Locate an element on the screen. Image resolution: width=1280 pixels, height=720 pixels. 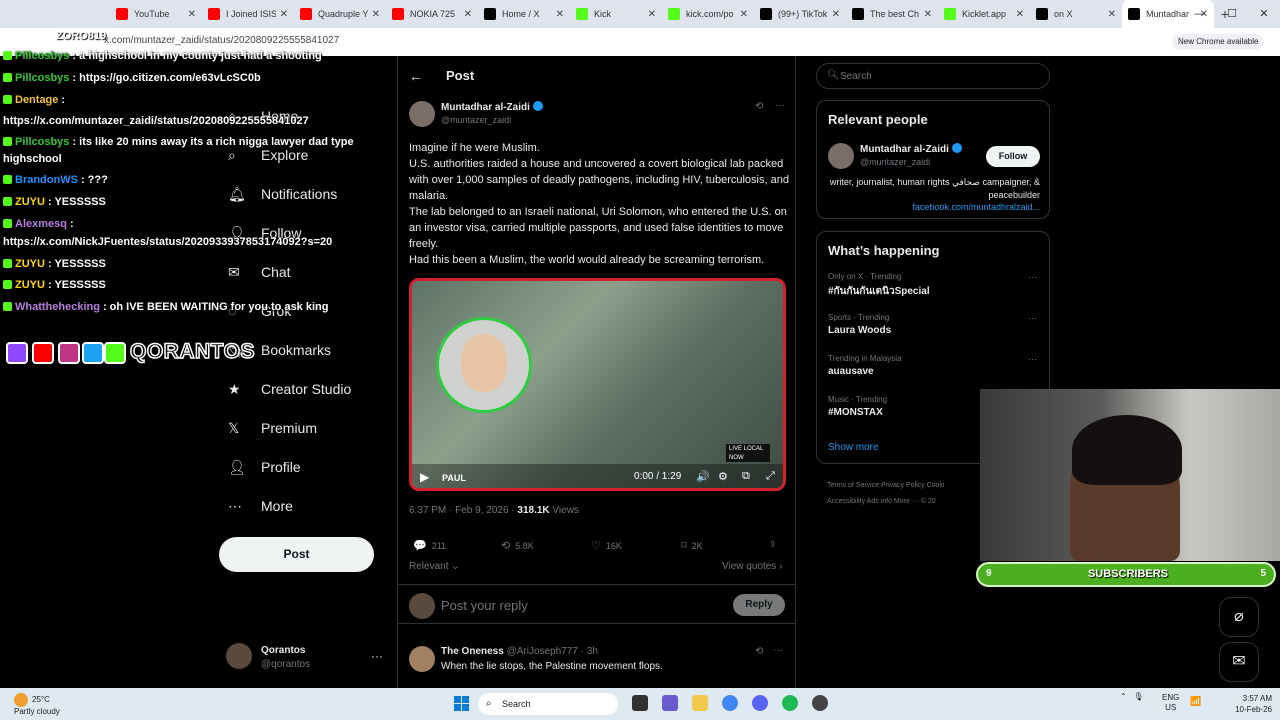
chevron-up-icon: ⌃ is located at coordinates (1123, 696).